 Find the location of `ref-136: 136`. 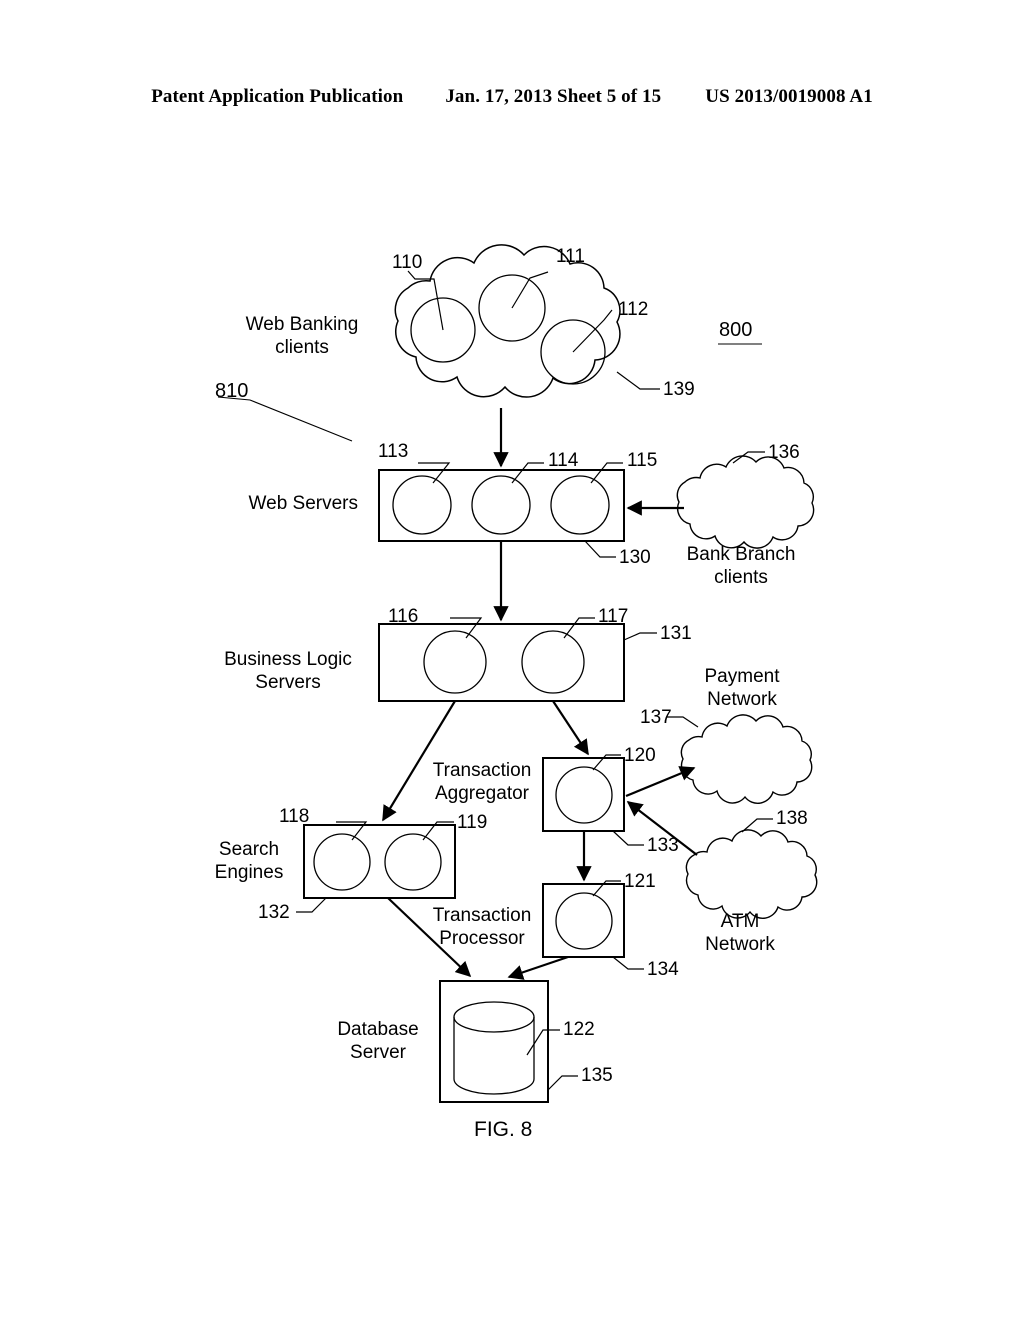

ref-136: 136 is located at coordinates (784, 452).